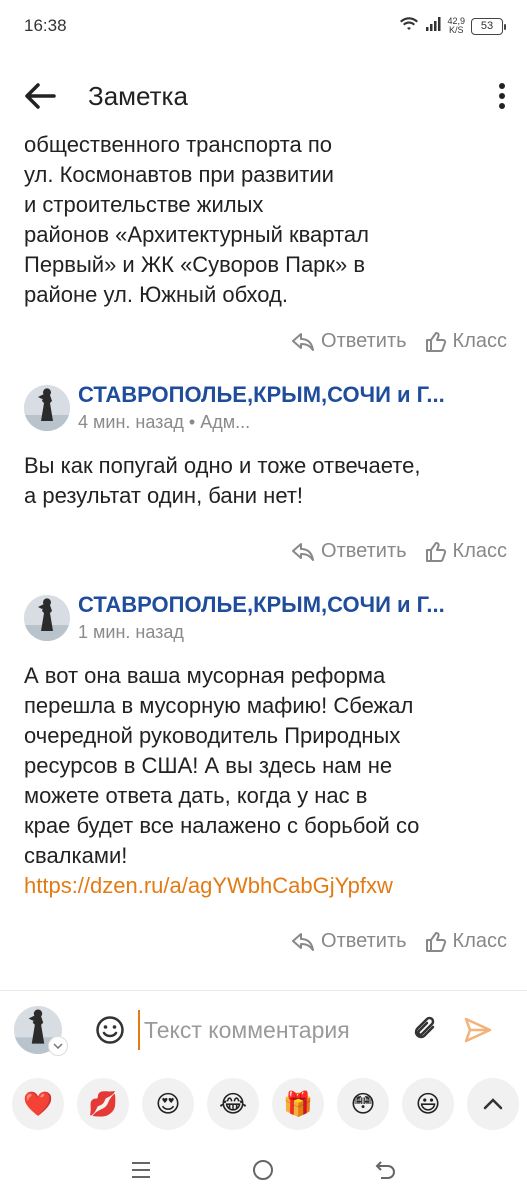 This screenshot has height=1200, width=527. I want to click on post-text-line: Первый» и ЖК «Суворов Парк» в, so click(195, 264).